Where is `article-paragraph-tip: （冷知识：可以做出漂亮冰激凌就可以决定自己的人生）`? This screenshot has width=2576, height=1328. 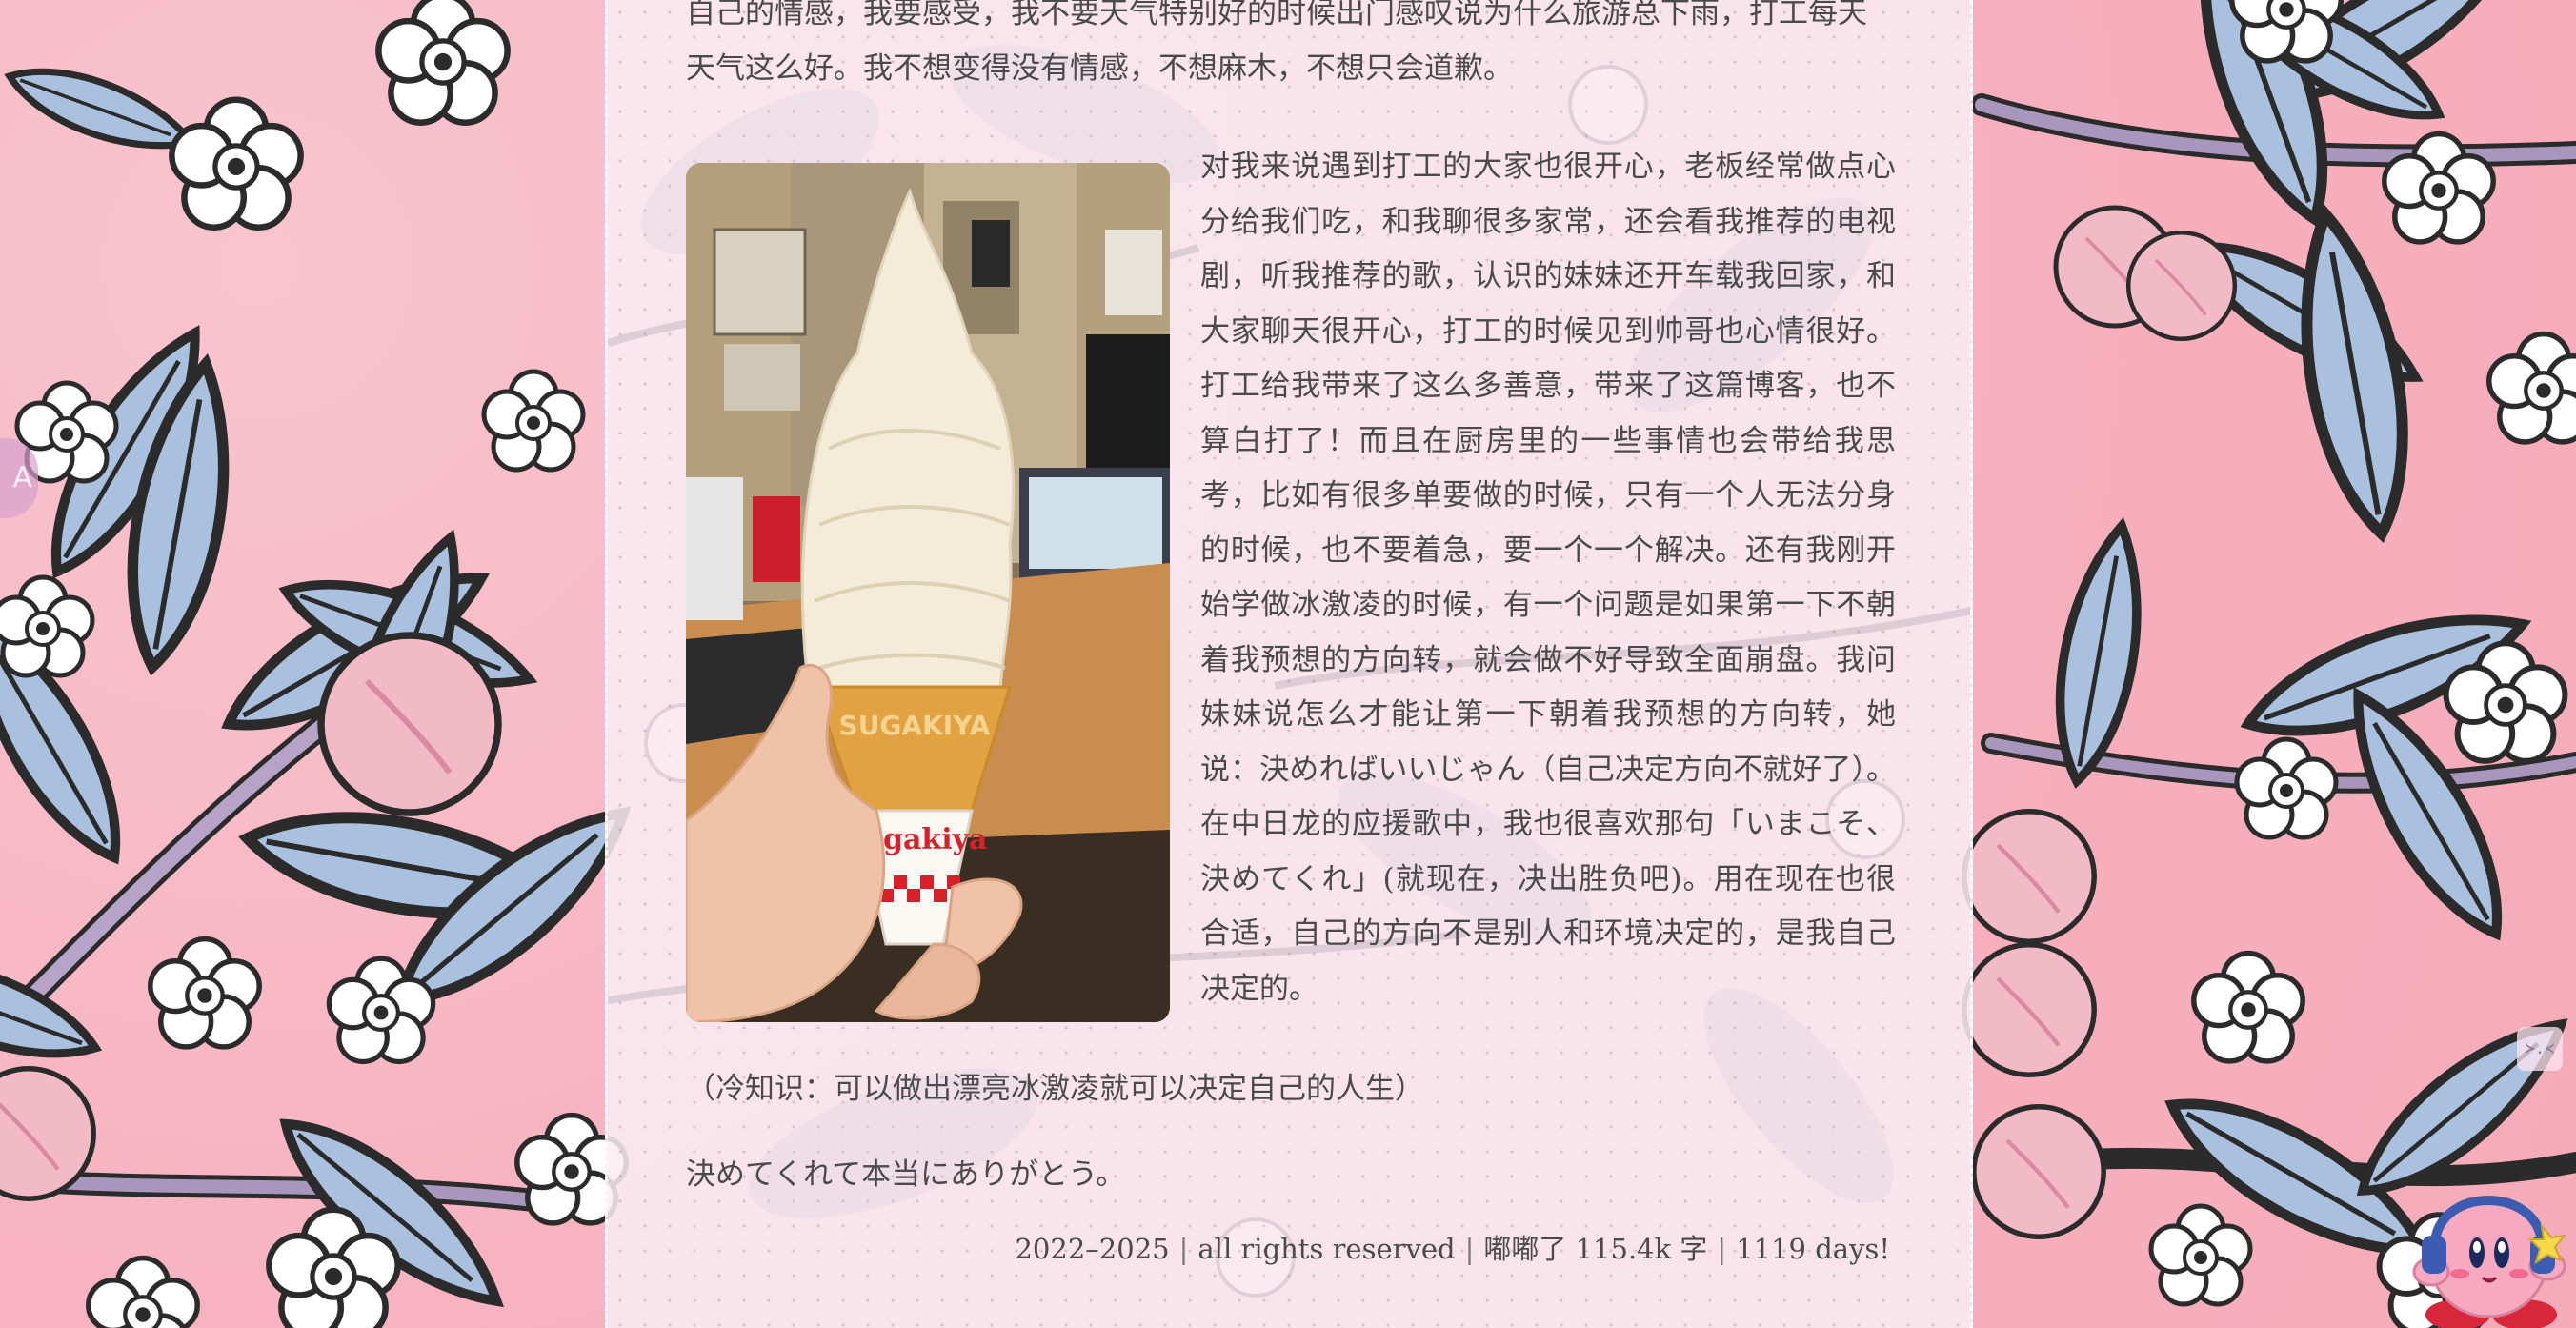 article-paragraph-tip: （冷知识：可以做出漂亮冰激凌就可以决定自己的人生） is located at coordinates (1055, 1089).